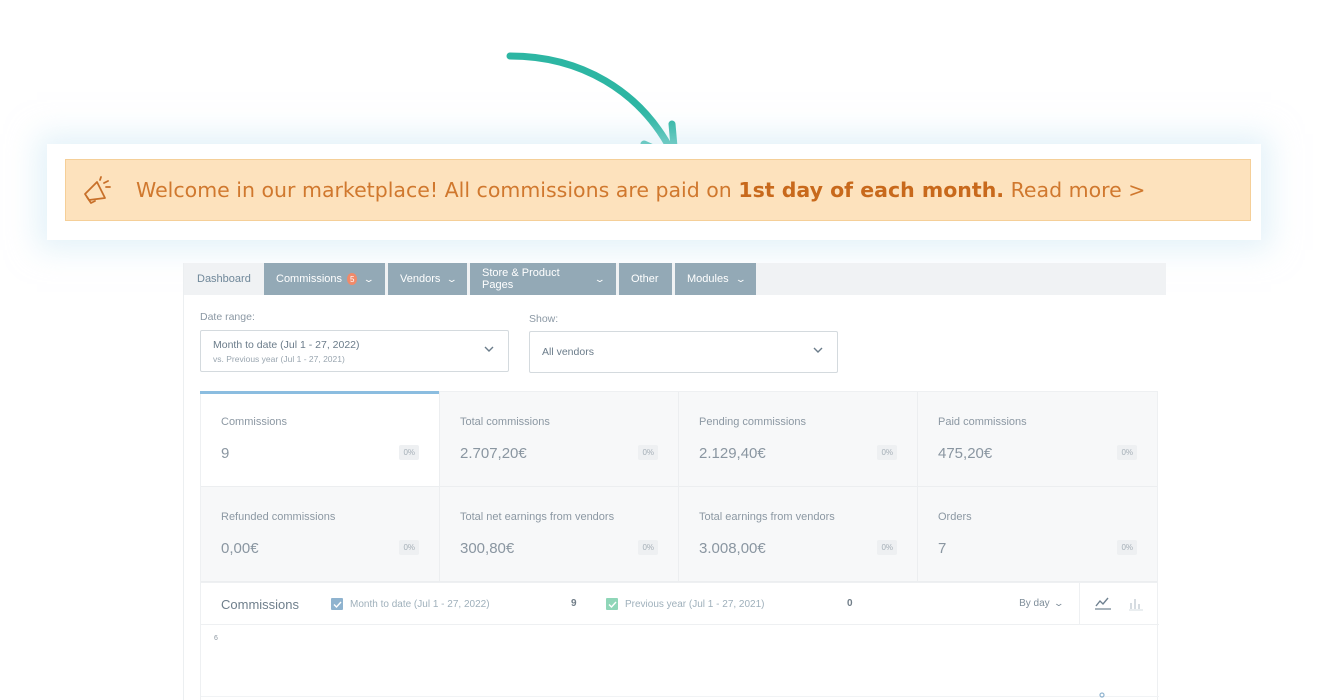 The width and height of the screenshot is (1344, 700). I want to click on stat-total-commissions: Total commissions 2.707,20€ 0%, so click(559, 439).